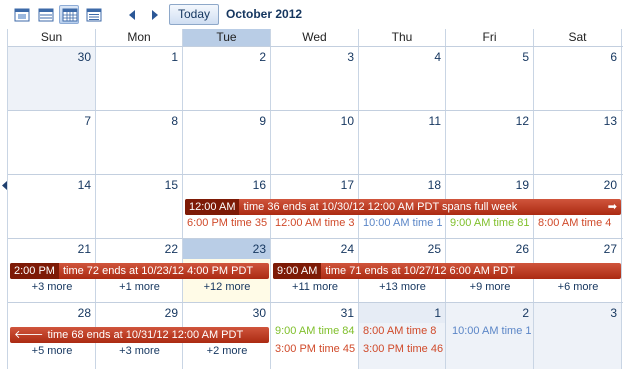 This screenshot has height=369, width=625. I want to click on day-number: 13, so click(610, 121).